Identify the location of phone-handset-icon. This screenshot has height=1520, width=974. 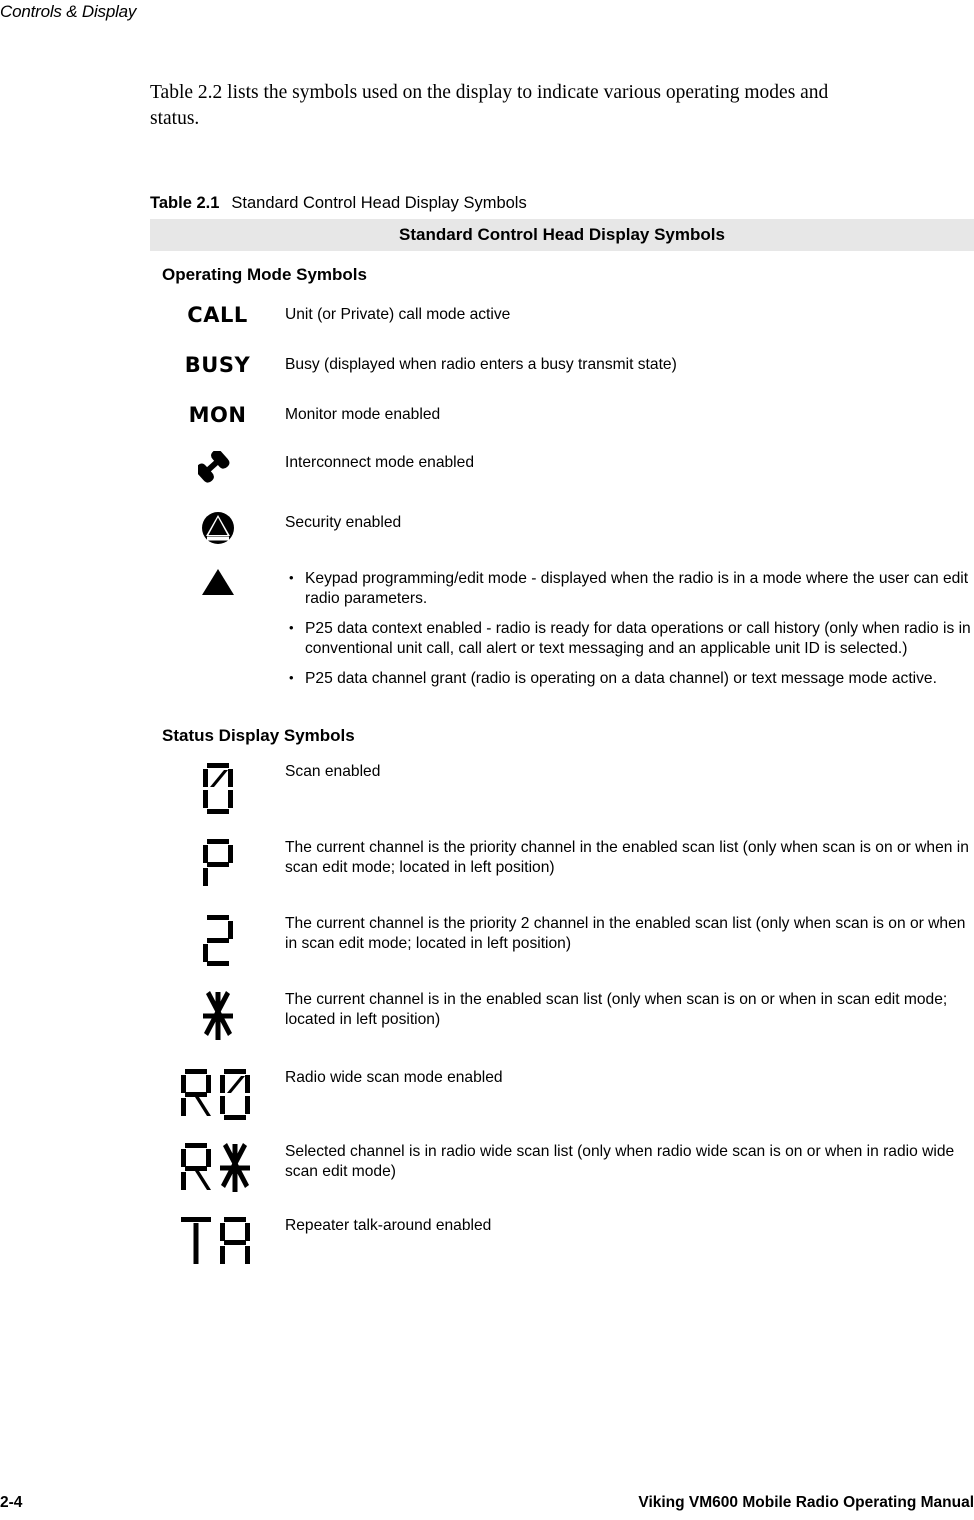
(217, 469).